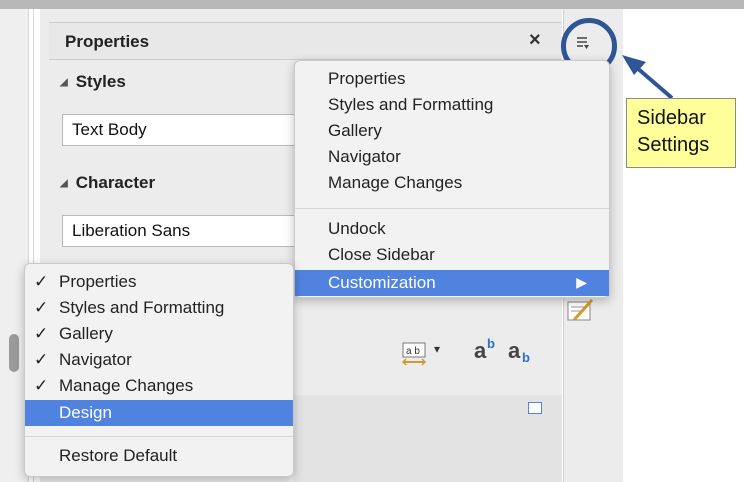  I want to click on menu-item-styles-and-formatting: Styles and Formatting, so click(410, 105).